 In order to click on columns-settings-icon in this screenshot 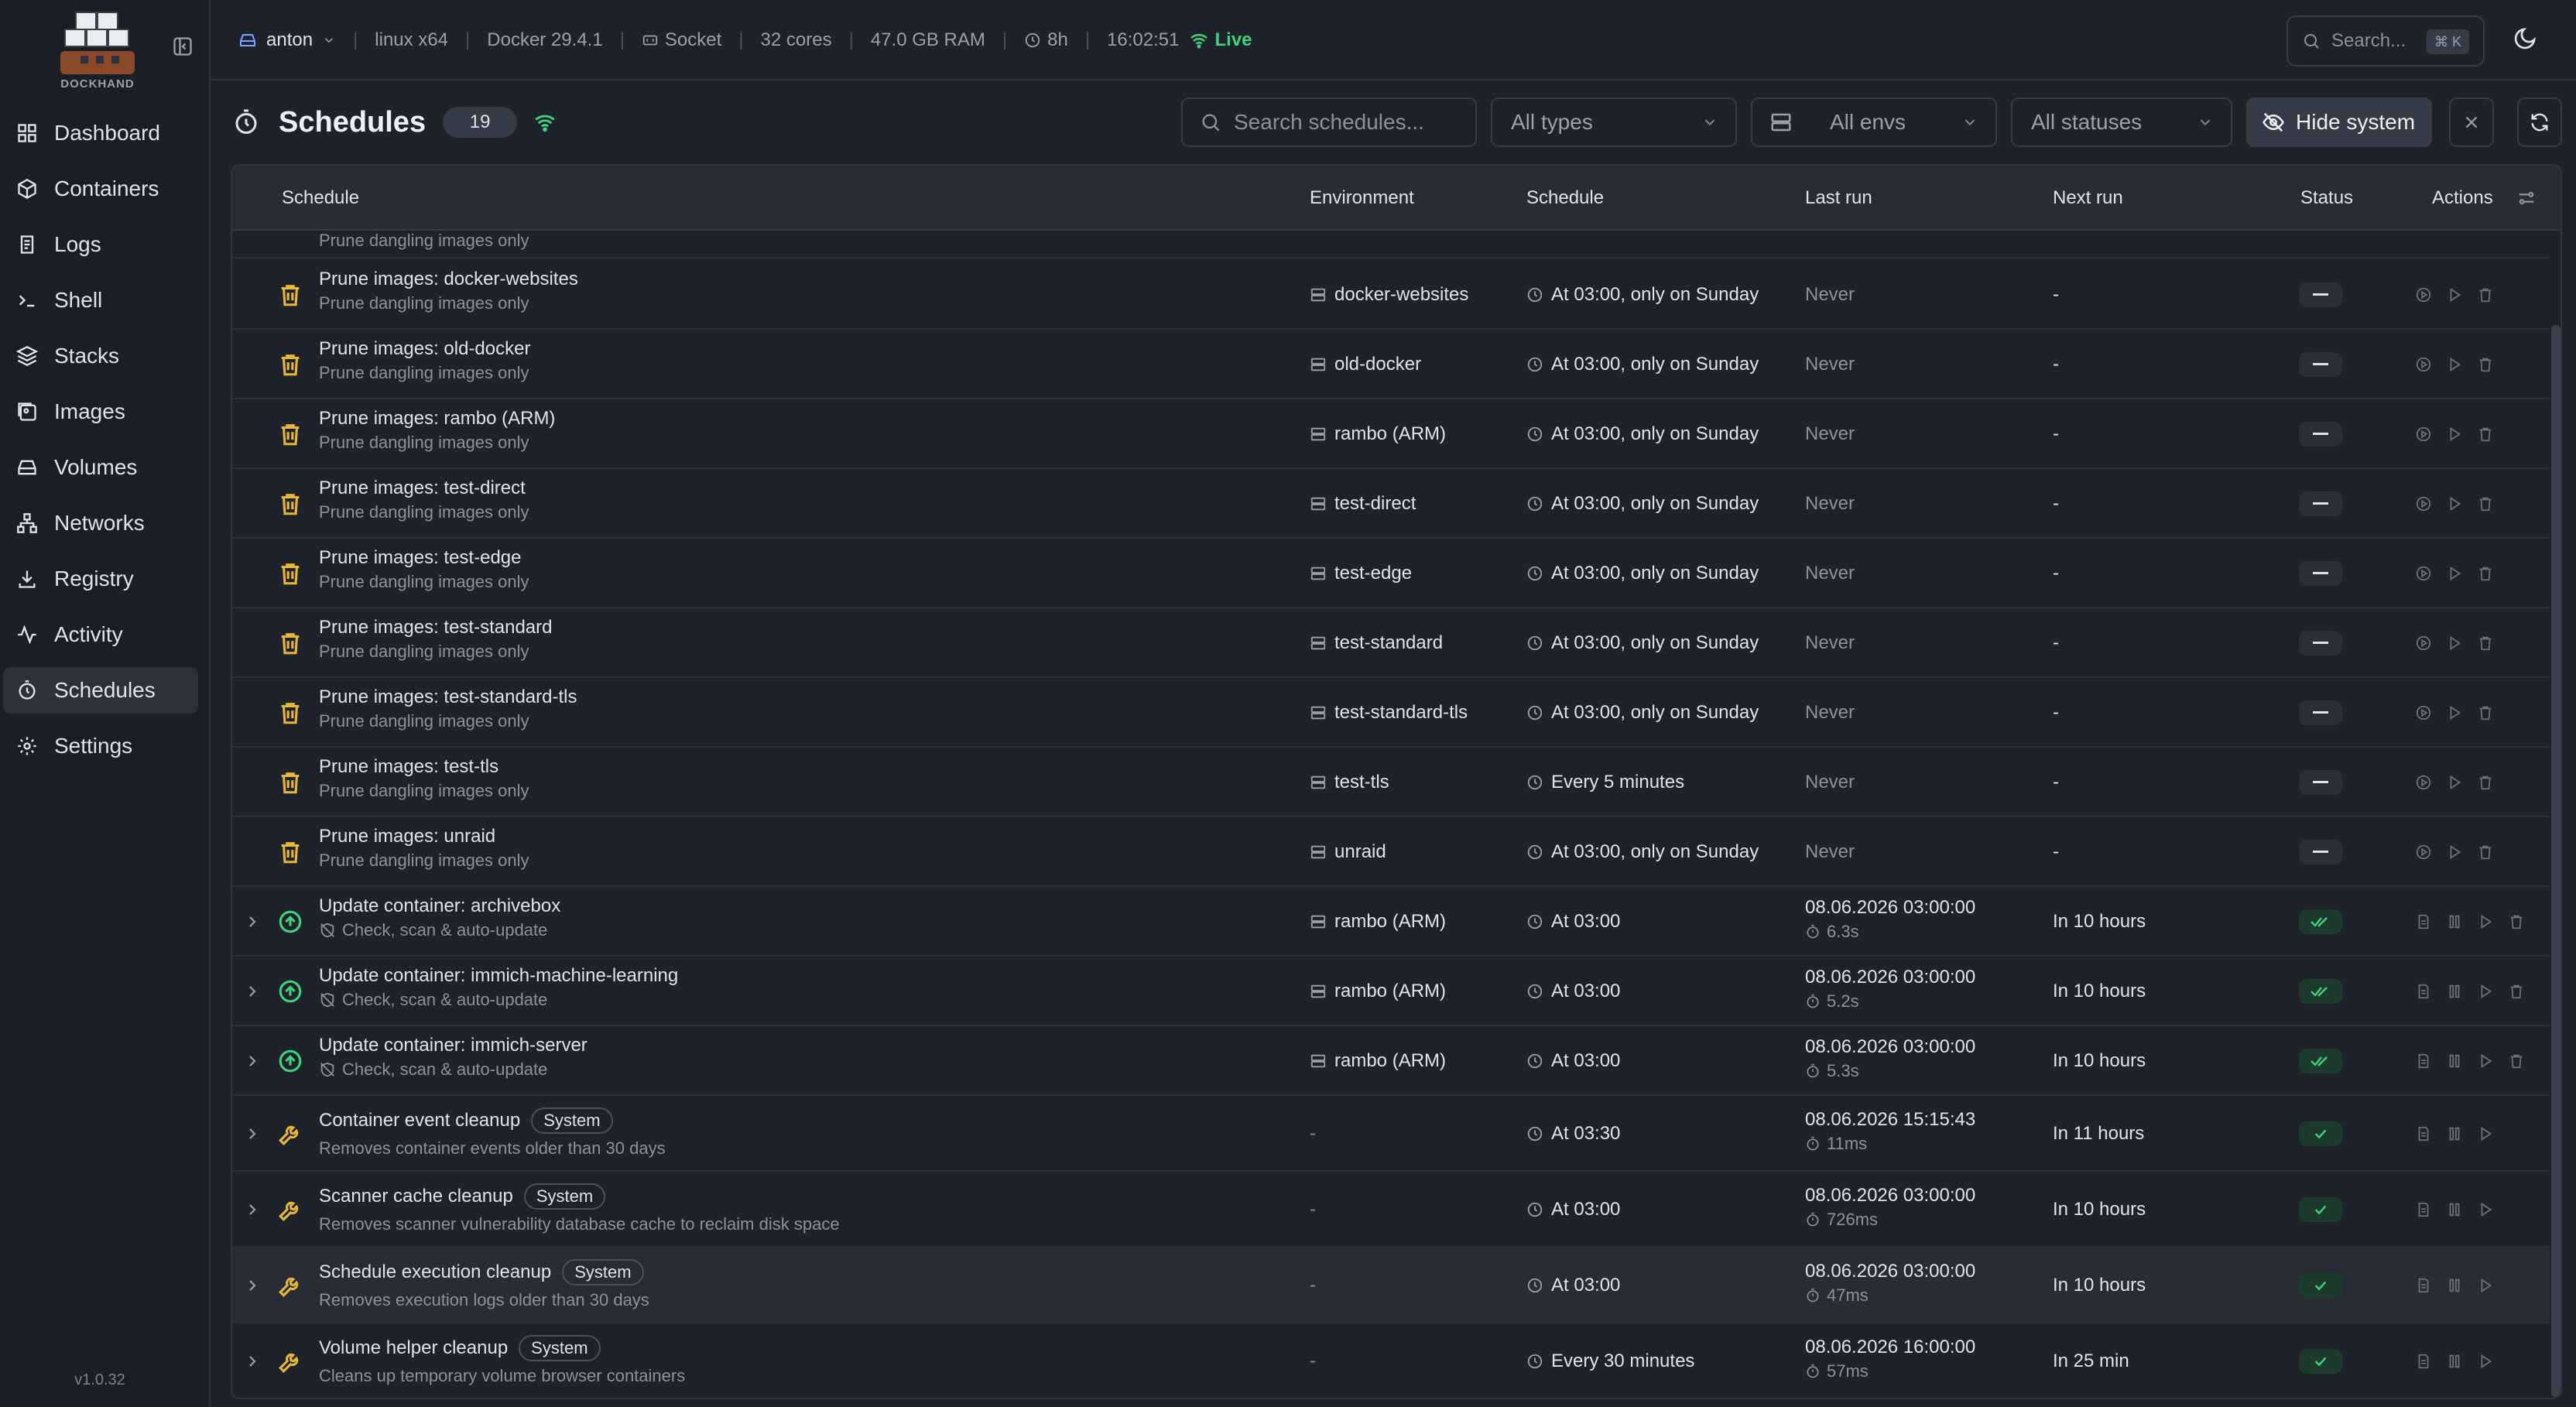, I will do `click(2526, 198)`.